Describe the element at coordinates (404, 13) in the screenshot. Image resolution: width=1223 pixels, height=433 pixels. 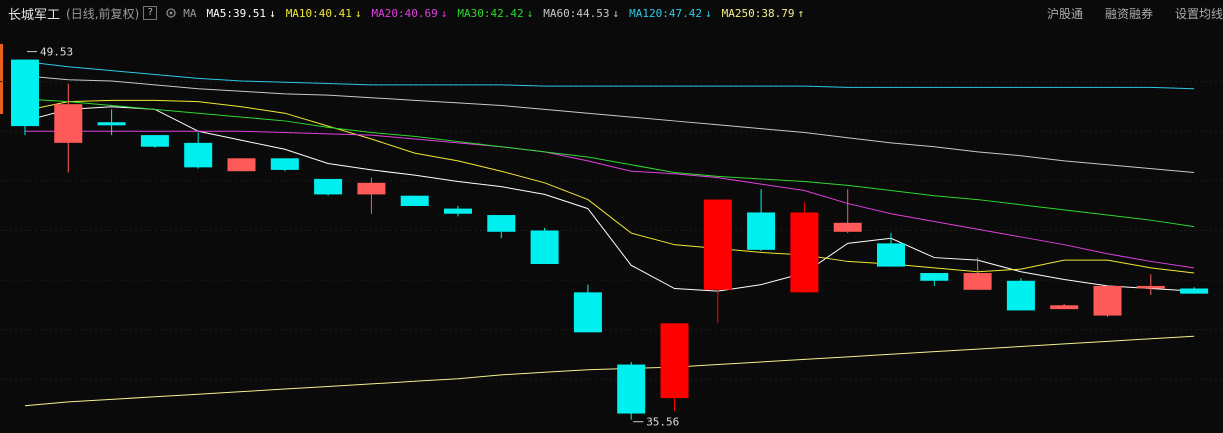
I see `ma-legend-item: MA20:40.69` at that location.